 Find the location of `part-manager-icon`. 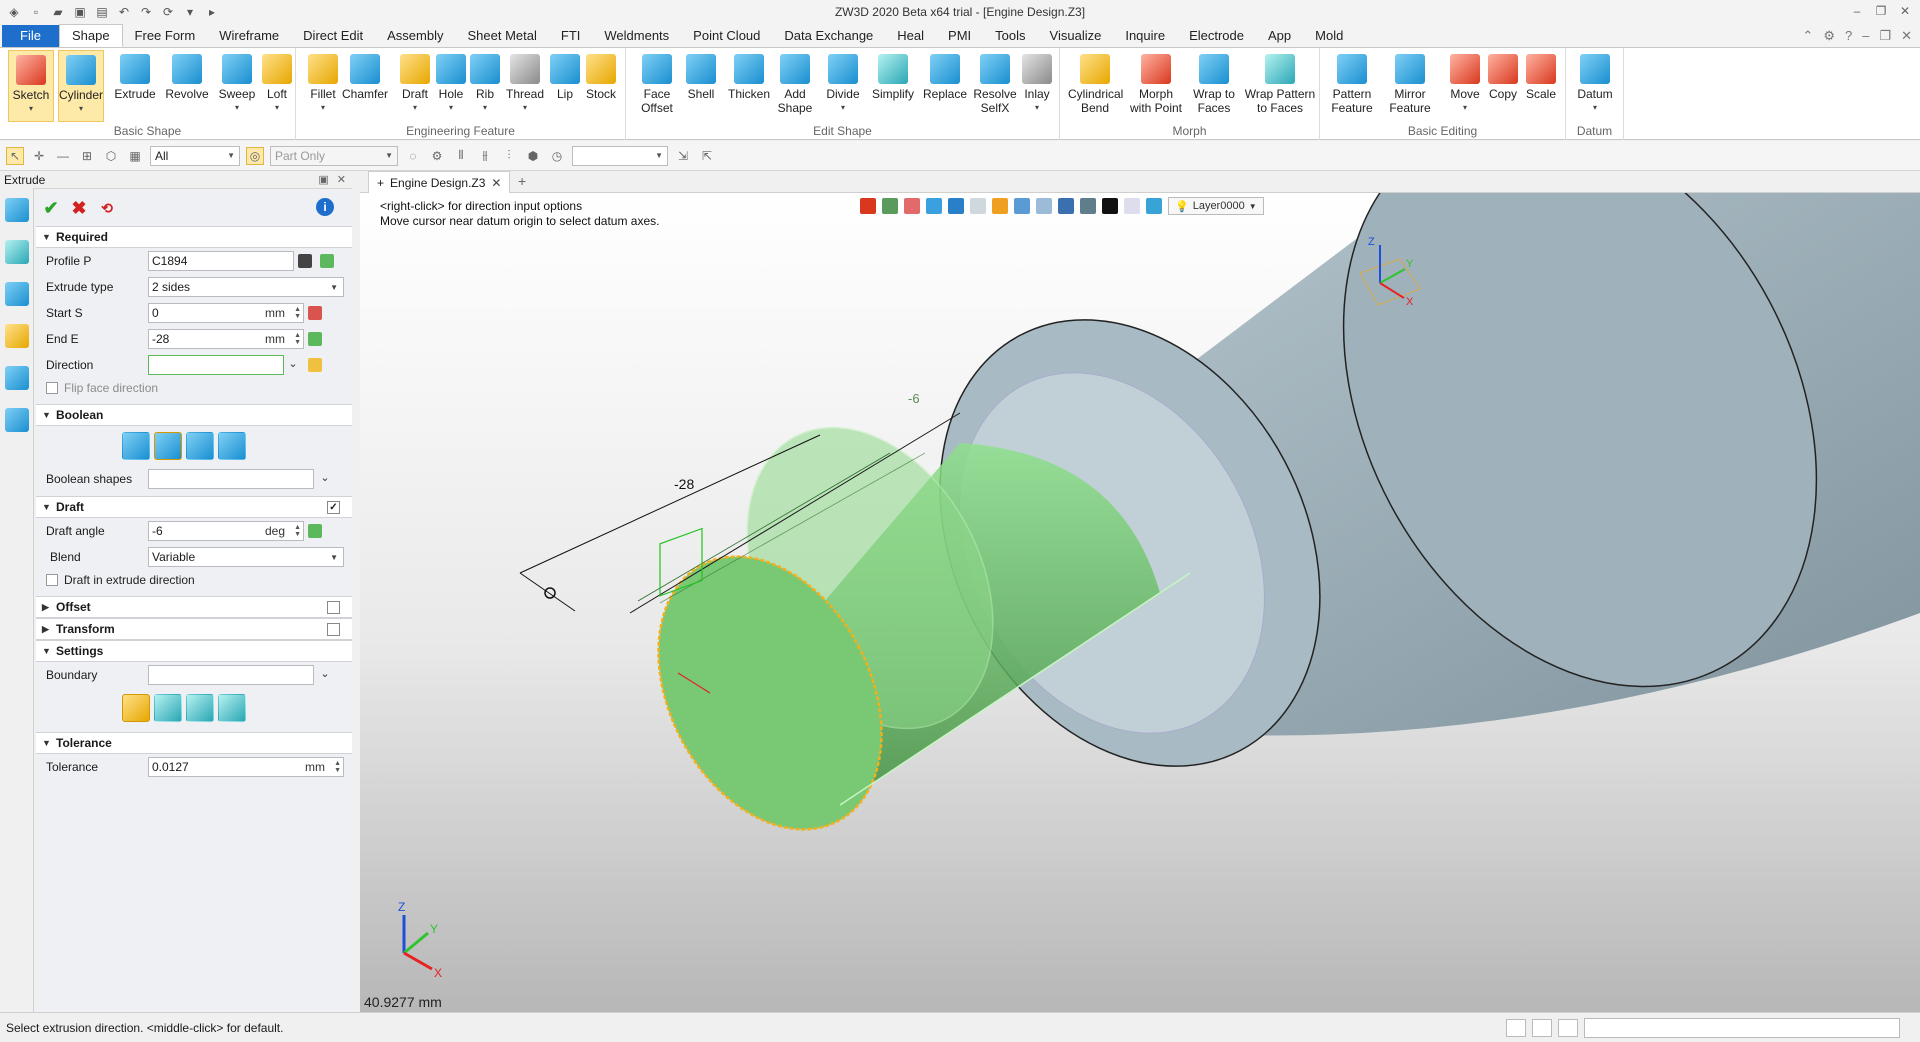

part-manager-icon is located at coordinates (17, 336).